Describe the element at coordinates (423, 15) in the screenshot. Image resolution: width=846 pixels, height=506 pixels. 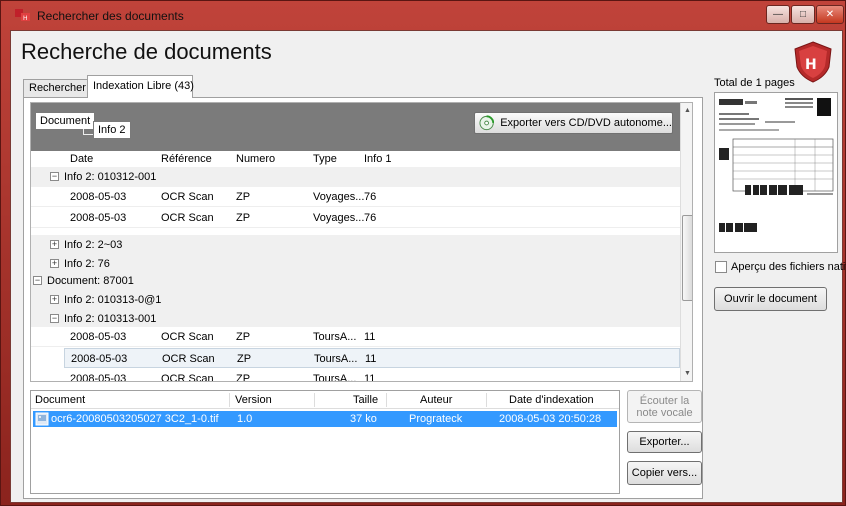
I see `title-bar: H Rechercher des documents — □ ✕` at that location.